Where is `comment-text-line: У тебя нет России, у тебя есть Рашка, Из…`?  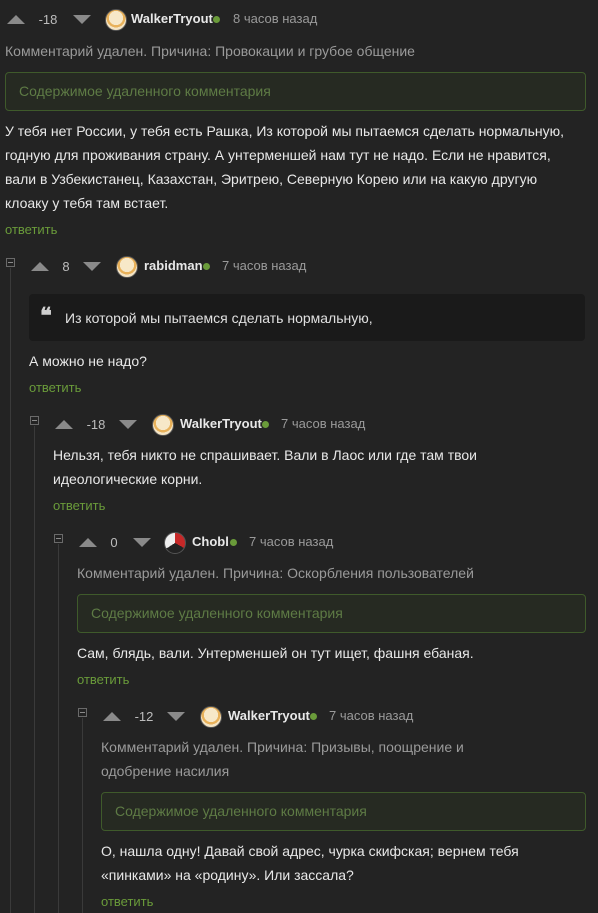
comment-text-line: У тебя нет России, у тебя есть Рашка, Из… is located at coordinates (284, 131).